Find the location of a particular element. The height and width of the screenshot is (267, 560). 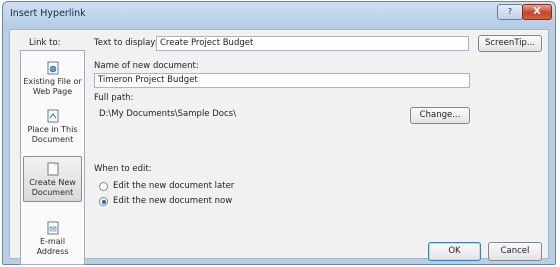

nav-place-label-2: Document is located at coordinates (52, 139).